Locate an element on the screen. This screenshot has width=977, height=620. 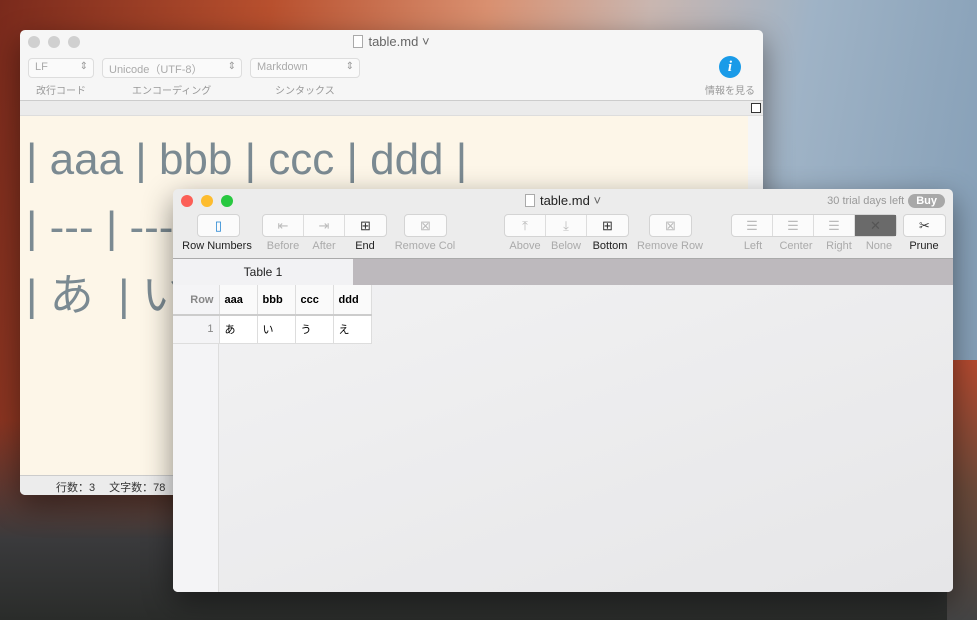
row-insert-group: ⤒ ⤓ ⊞ is located at coordinates (566, 225).